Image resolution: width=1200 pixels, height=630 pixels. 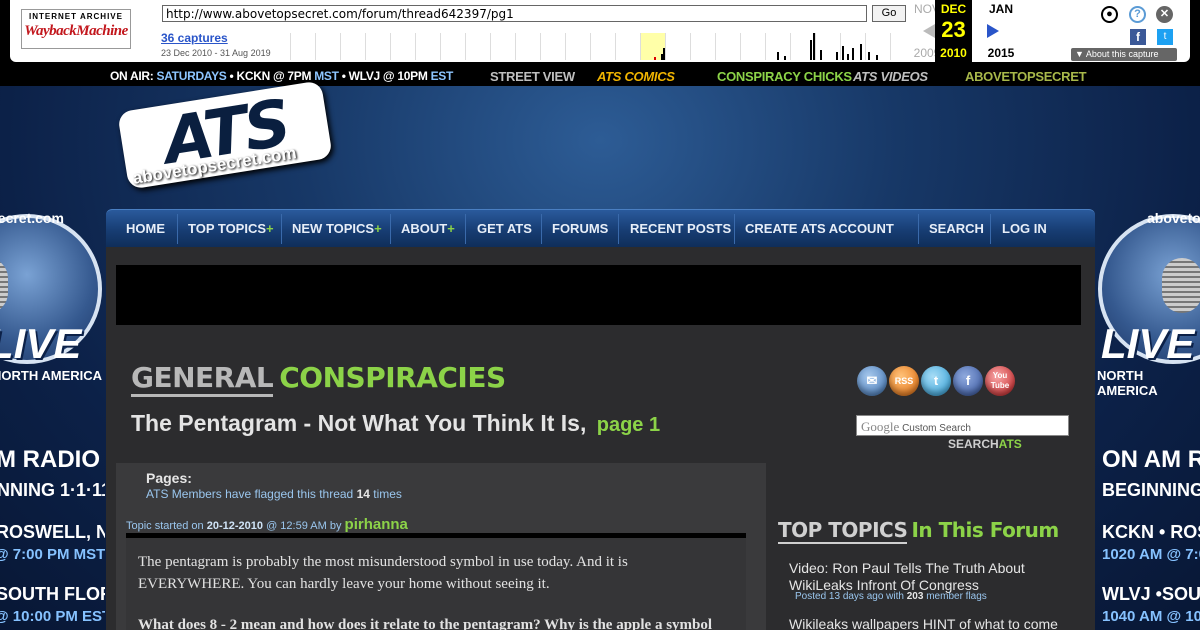 What do you see at coordinates (956, 228) in the screenshot?
I see `nav-search: SEARCH` at bounding box center [956, 228].